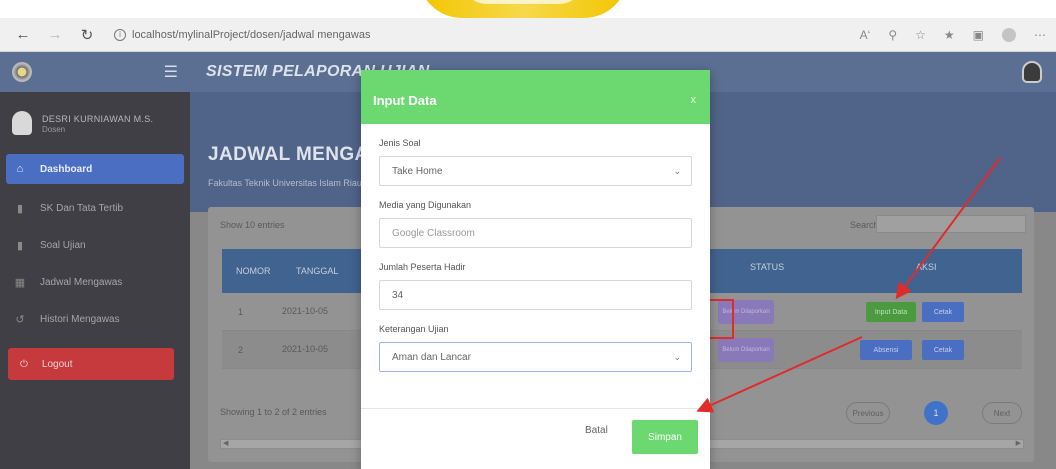 This screenshot has height=469, width=1056. Describe the element at coordinates (523, 9) in the screenshot. I see `watermark-logo` at that location.